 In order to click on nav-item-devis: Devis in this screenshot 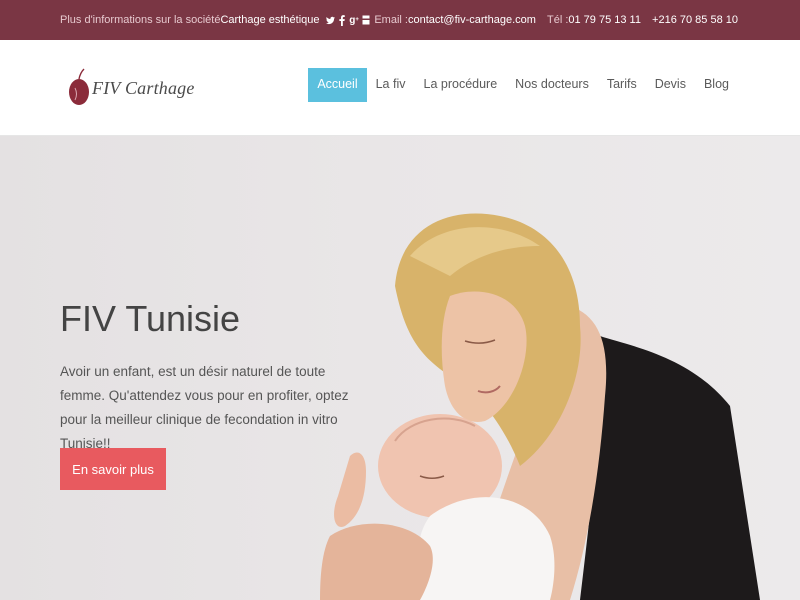, I will do `click(670, 85)`.